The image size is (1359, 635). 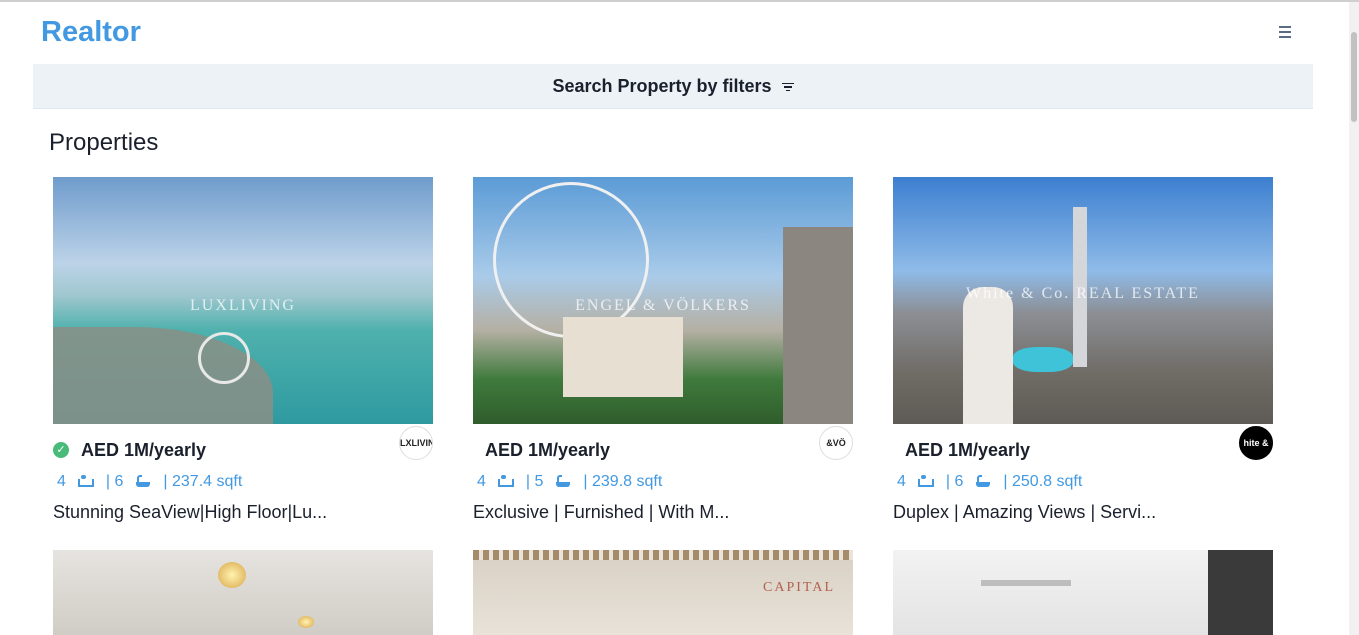 What do you see at coordinates (663, 592) in the screenshot?
I see `property-card-image: CAPITAL` at bounding box center [663, 592].